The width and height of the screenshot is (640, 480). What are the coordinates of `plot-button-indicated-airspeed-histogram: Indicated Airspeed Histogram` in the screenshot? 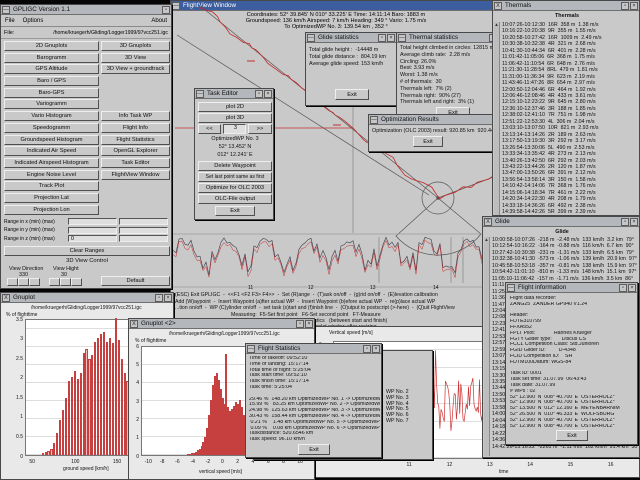 It's located at (51, 162).